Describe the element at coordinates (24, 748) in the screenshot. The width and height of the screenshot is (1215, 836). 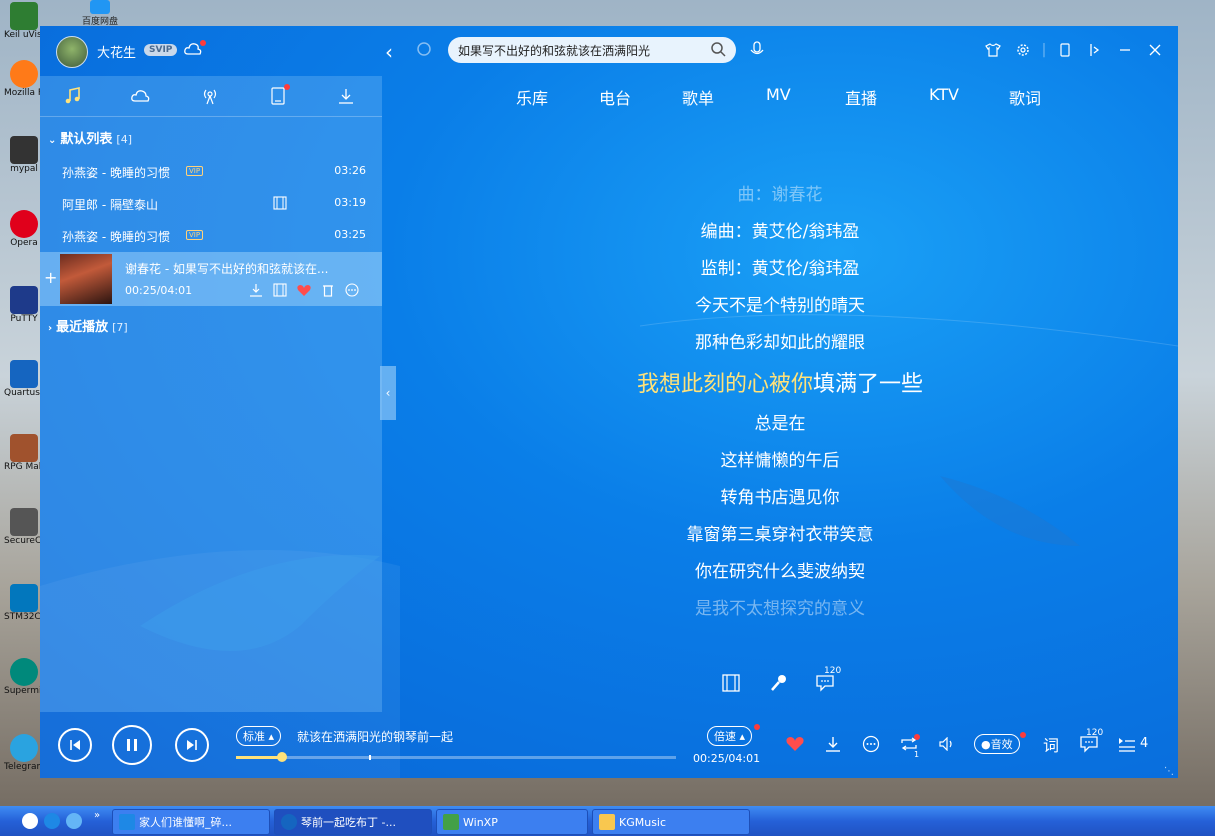
I see `telegram-icon` at that location.